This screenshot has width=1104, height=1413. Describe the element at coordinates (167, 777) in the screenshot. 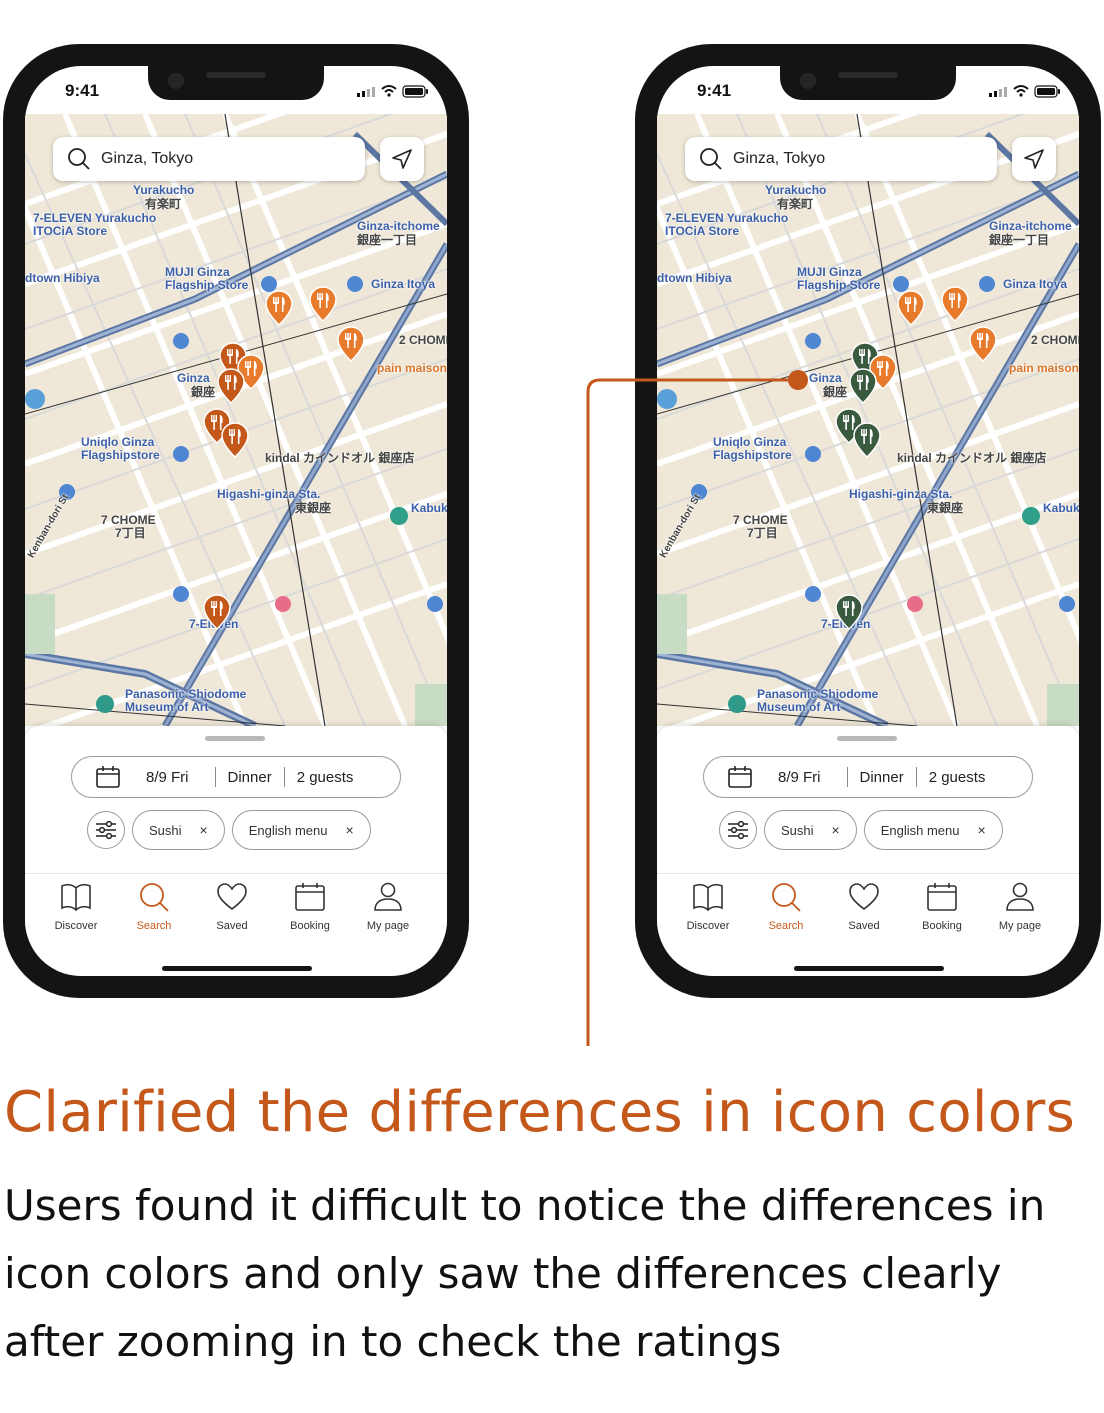

I see `booking-date: 8/9 Fri` at that location.